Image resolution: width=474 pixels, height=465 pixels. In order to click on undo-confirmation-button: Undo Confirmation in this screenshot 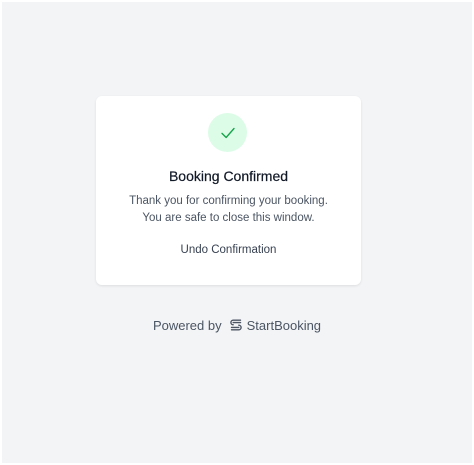, I will do `click(228, 250)`.